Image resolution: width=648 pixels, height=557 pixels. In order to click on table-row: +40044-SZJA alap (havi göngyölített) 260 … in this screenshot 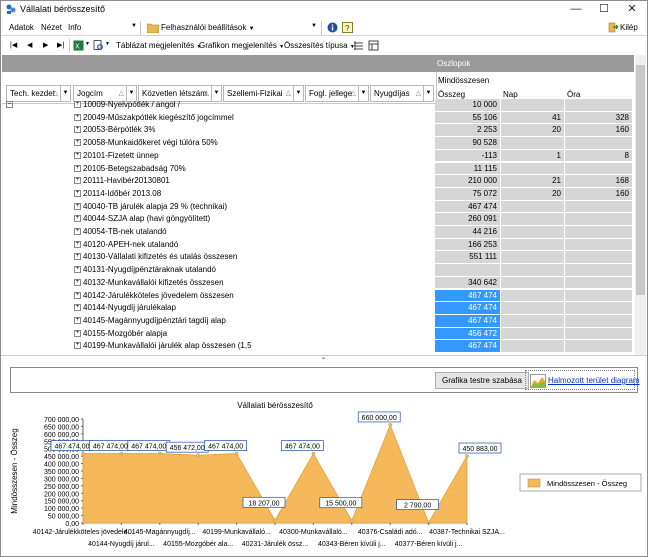, I will do `click(318, 219)`.